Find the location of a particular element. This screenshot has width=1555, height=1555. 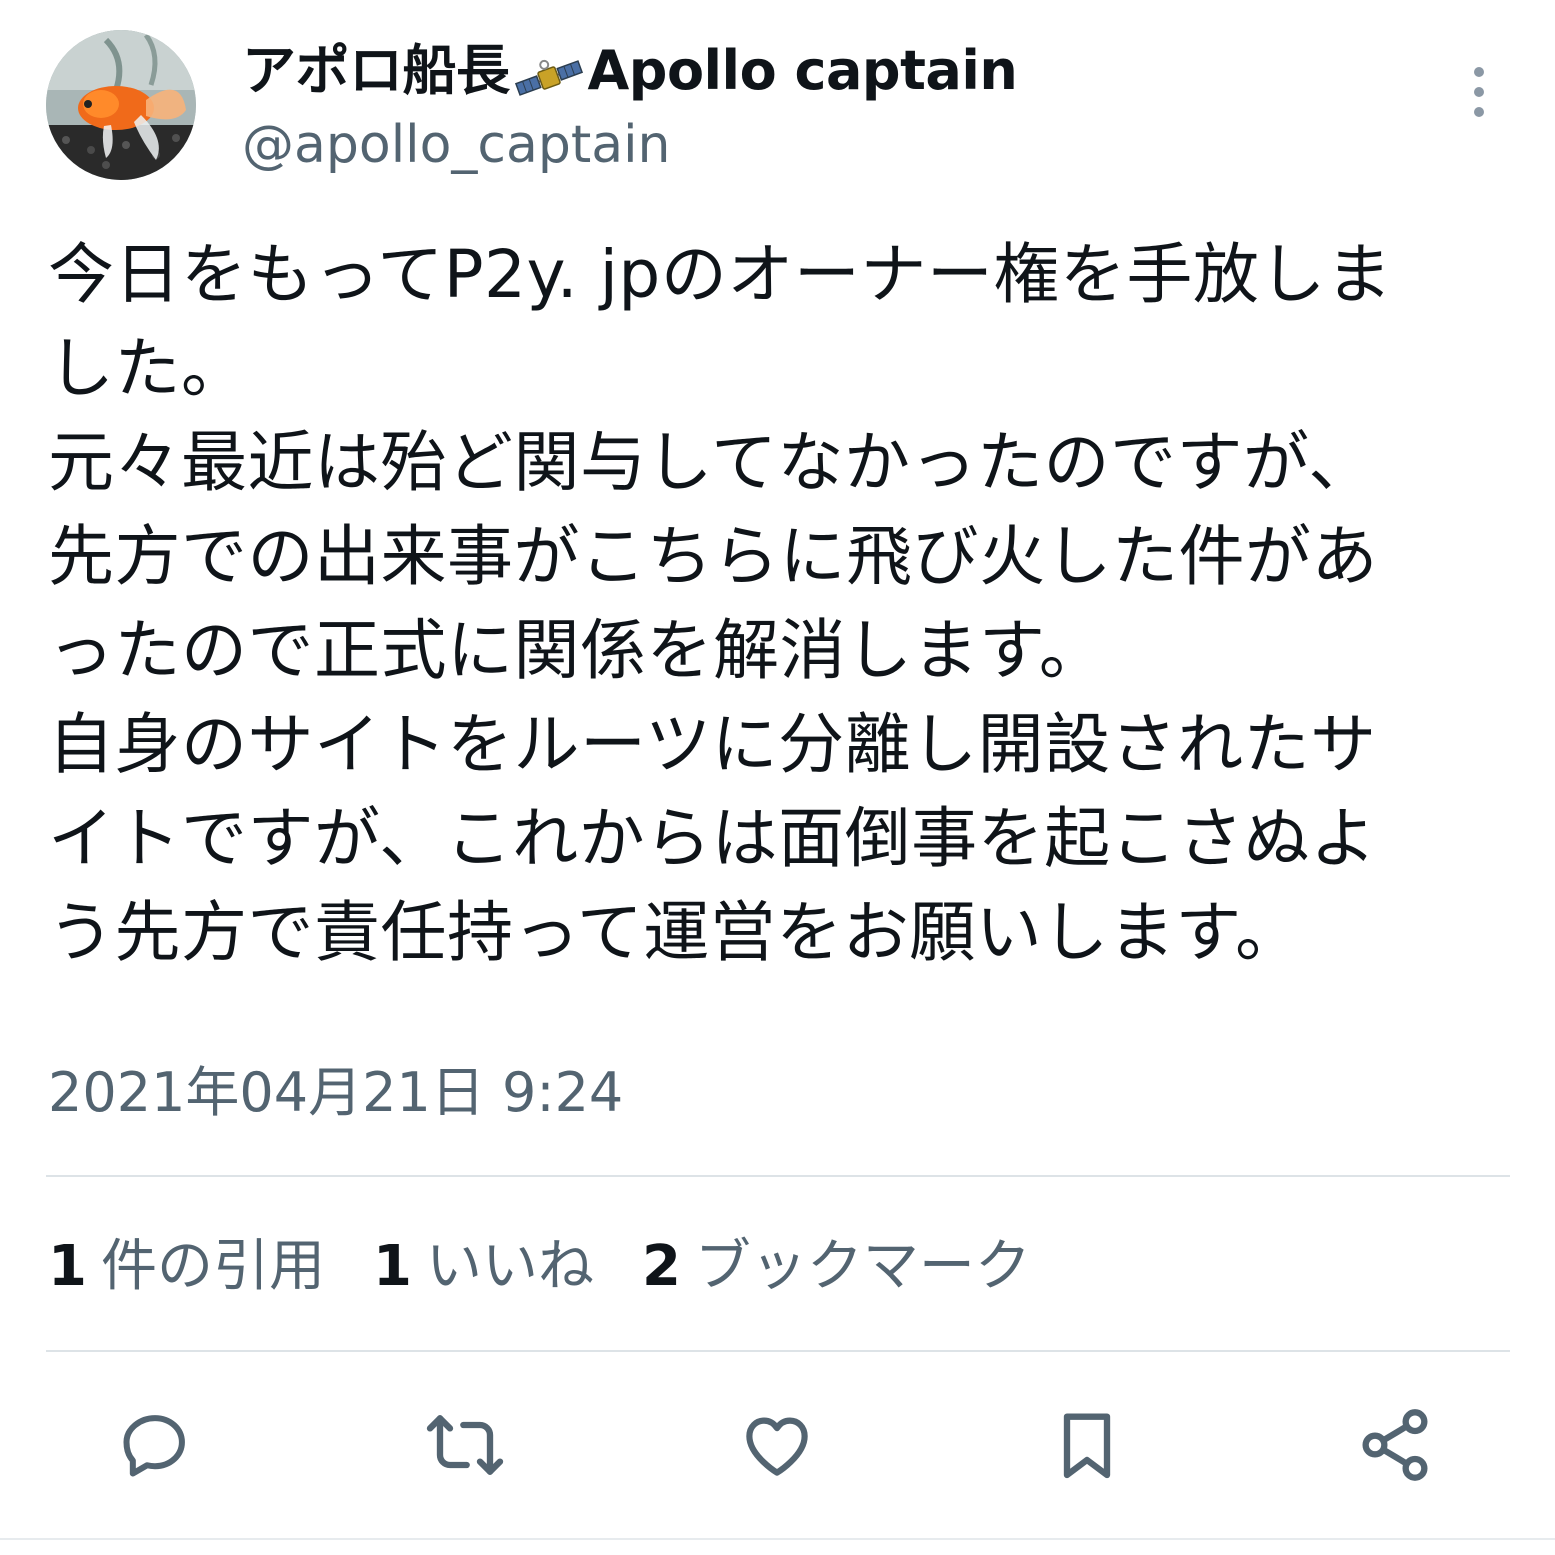

bookmark-count: 2 ブックマーク is located at coordinates (836, 1267).